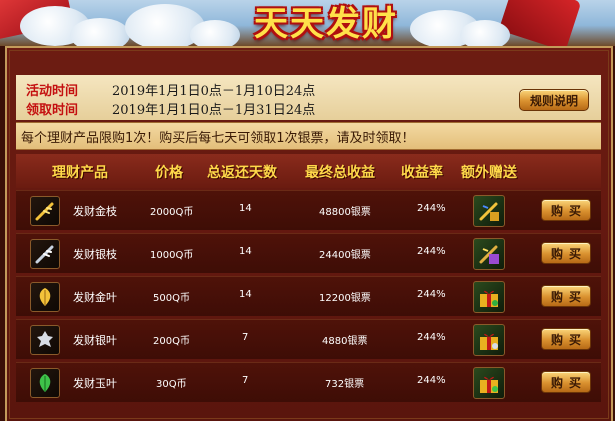 This screenshot has width=615, height=421. I want to click on purple-gift-icon, so click(489, 254).